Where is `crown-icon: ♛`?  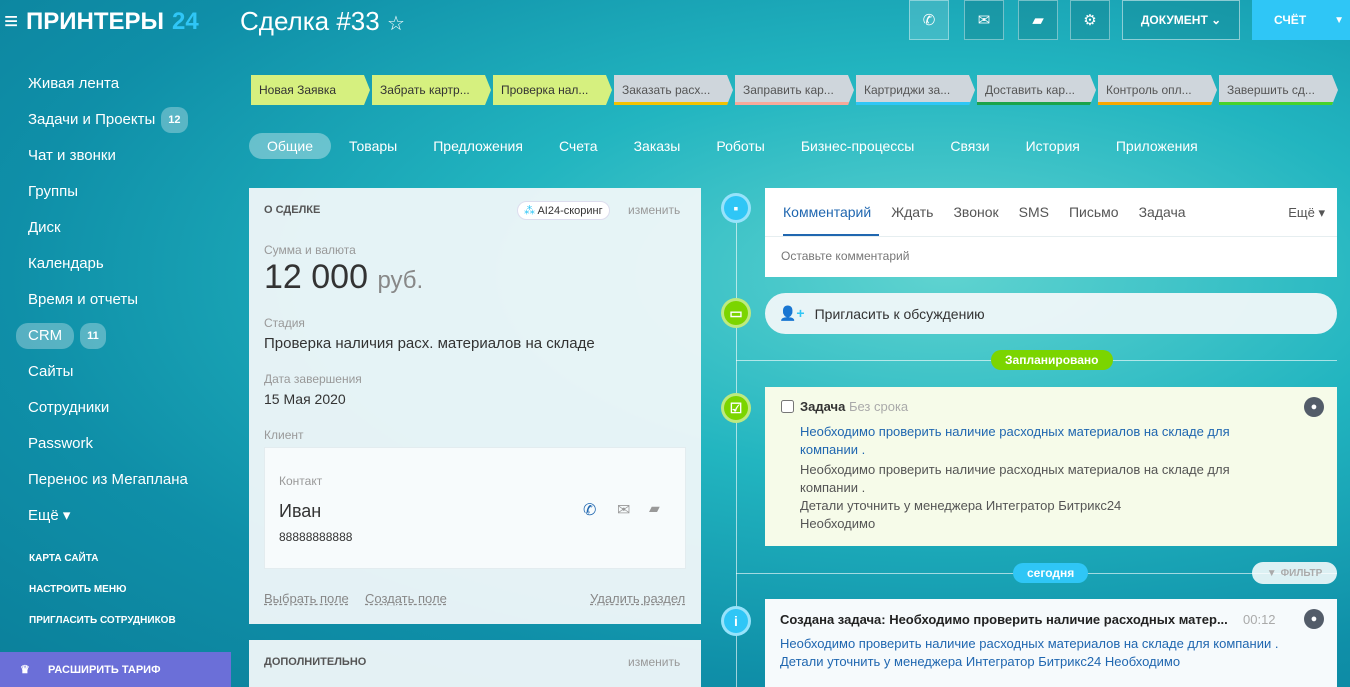 crown-icon: ♛ is located at coordinates (25, 670).